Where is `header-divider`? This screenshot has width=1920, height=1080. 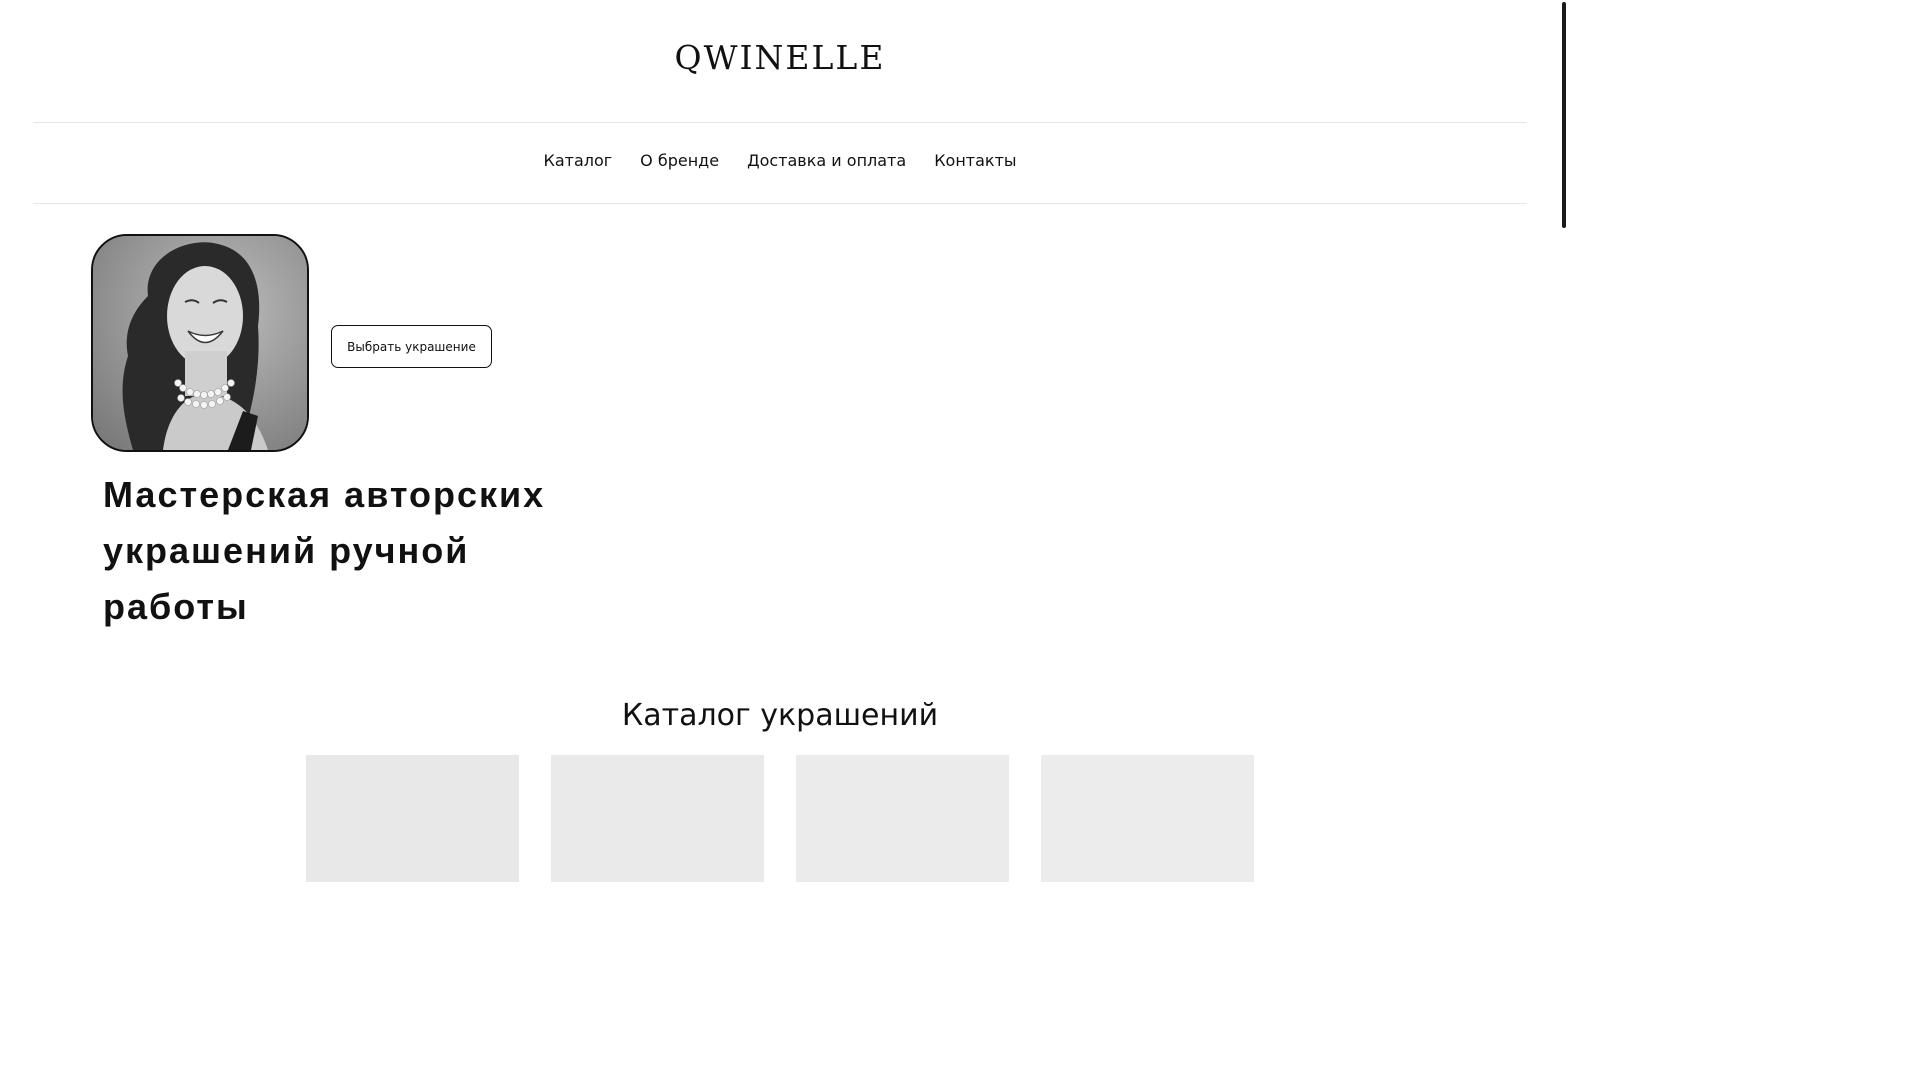
header-divider is located at coordinates (780, 122).